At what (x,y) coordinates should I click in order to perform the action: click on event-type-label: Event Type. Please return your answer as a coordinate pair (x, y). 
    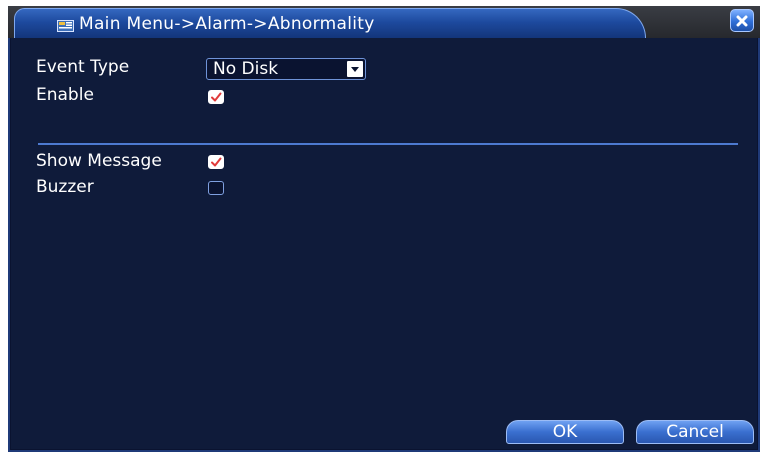
    Looking at the image, I should click on (83, 67).